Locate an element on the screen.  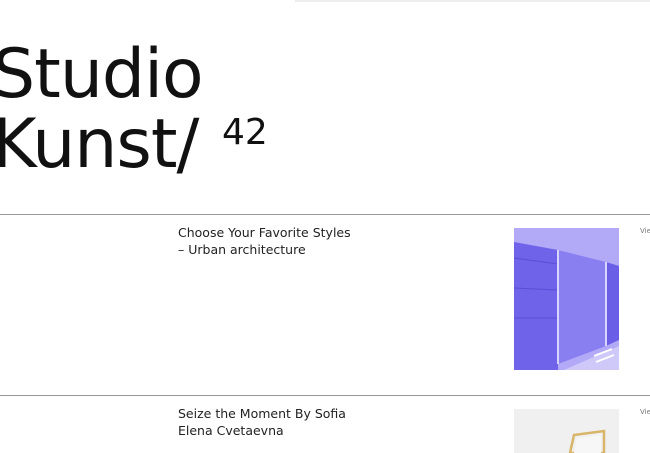
urban-architecture-illustration is located at coordinates (566, 299).